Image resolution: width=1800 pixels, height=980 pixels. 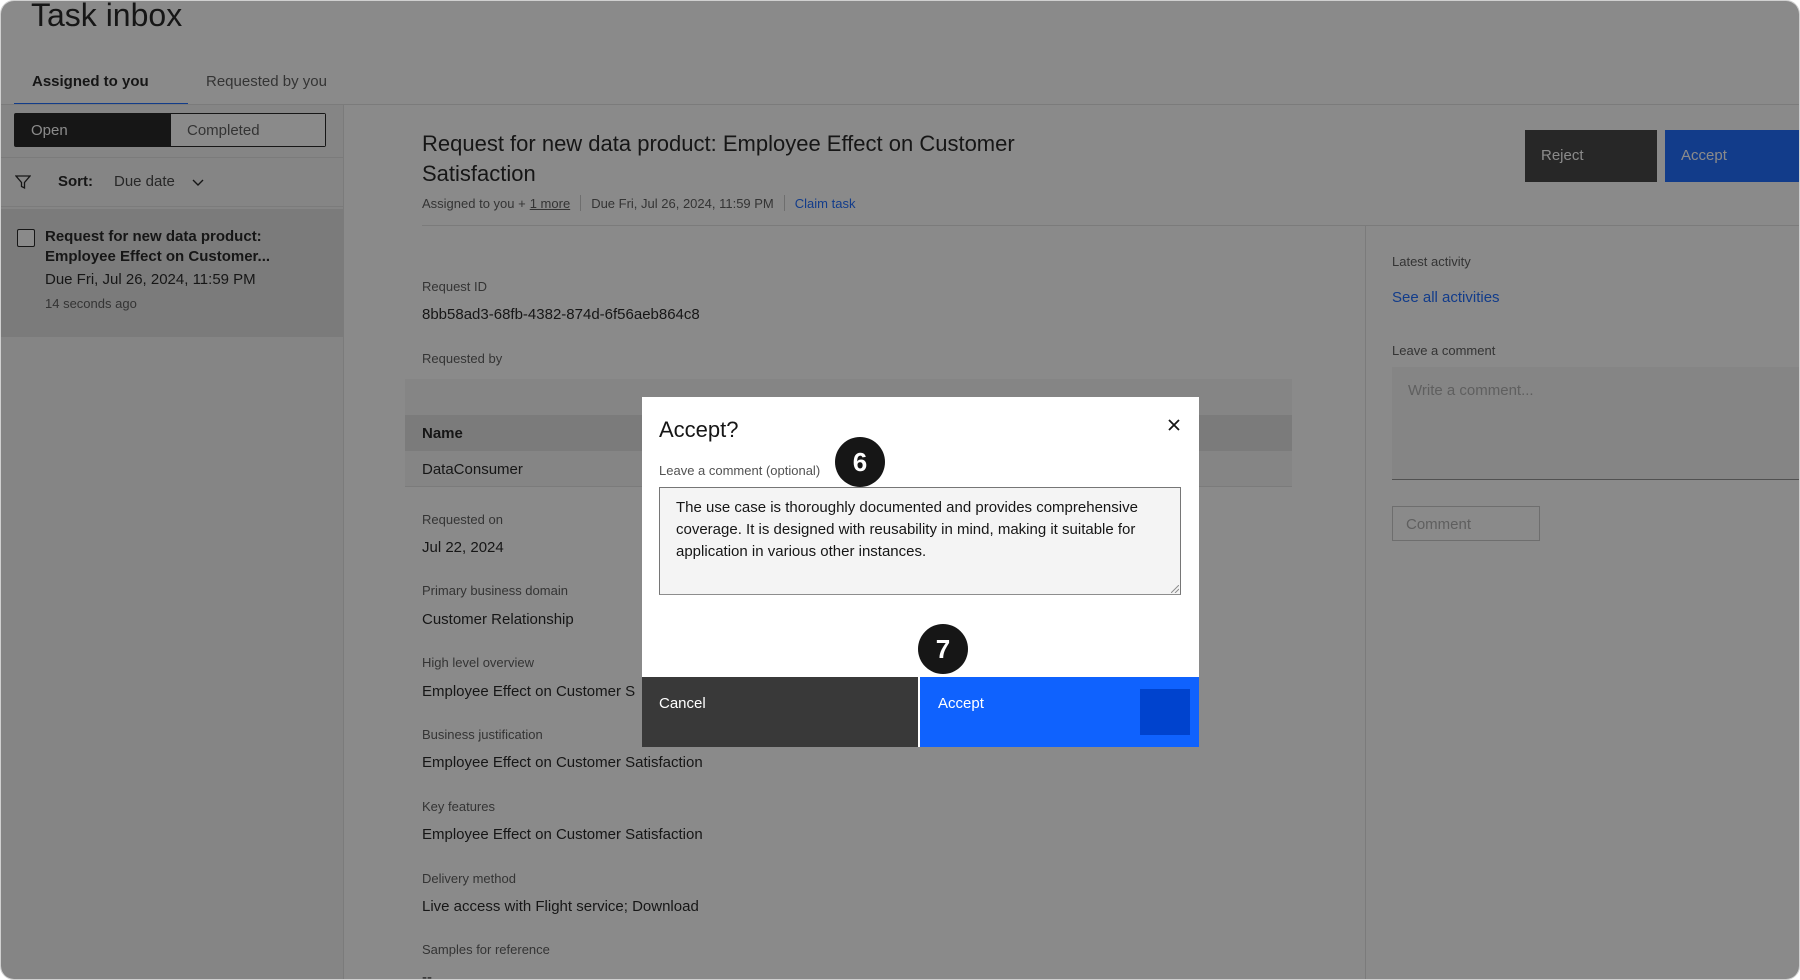 What do you see at coordinates (860, 462) in the screenshot?
I see `step-callout-6: 6` at bounding box center [860, 462].